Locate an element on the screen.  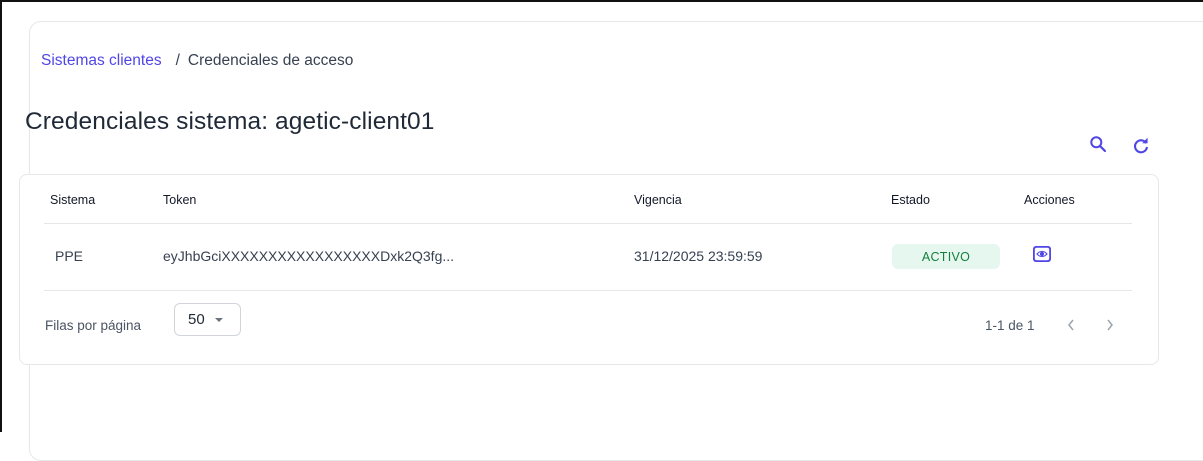
search-icon is located at coordinates (1098, 144).